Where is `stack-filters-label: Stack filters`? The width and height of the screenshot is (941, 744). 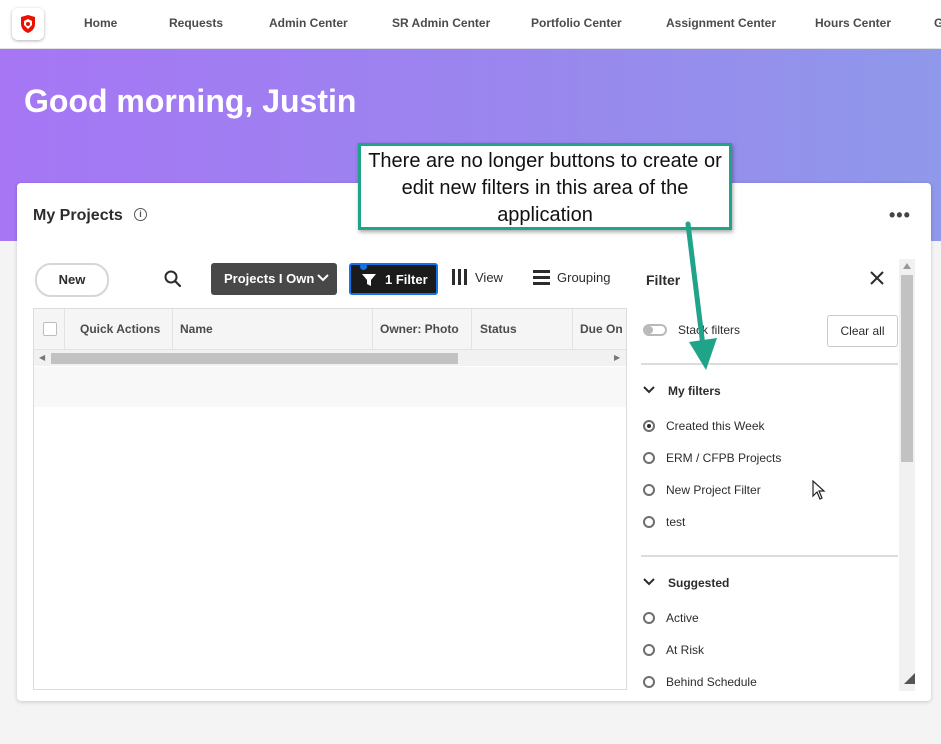
stack-filters-label: Stack filters is located at coordinates (709, 330).